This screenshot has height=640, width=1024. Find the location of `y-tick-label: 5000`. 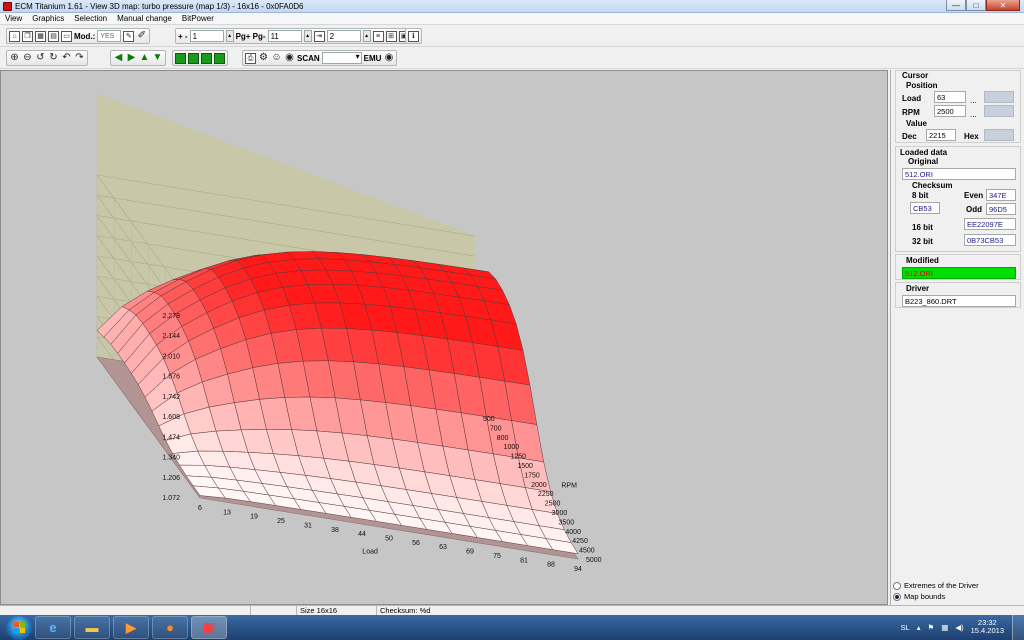

y-tick-label: 5000 is located at coordinates (594, 560).